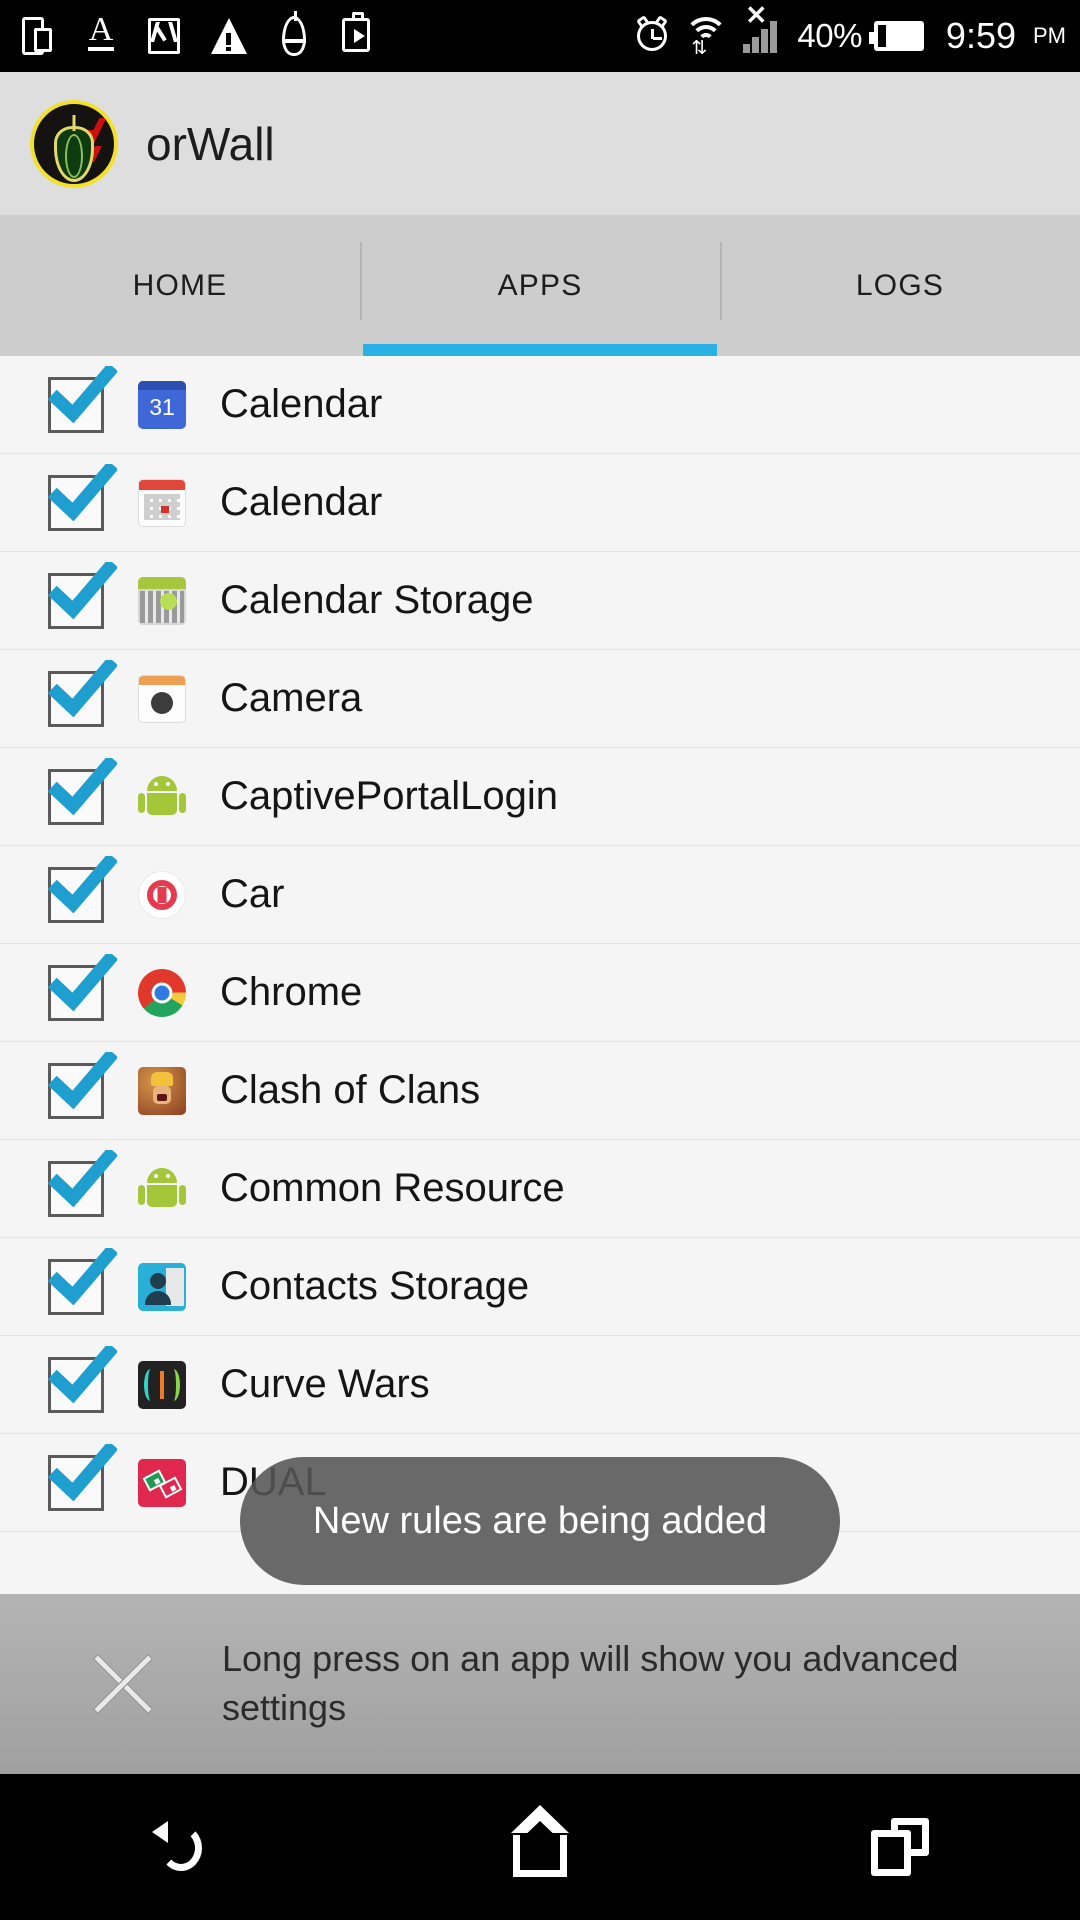 The image size is (1080, 1920). I want to click on chrome-icon, so click(162, 992).